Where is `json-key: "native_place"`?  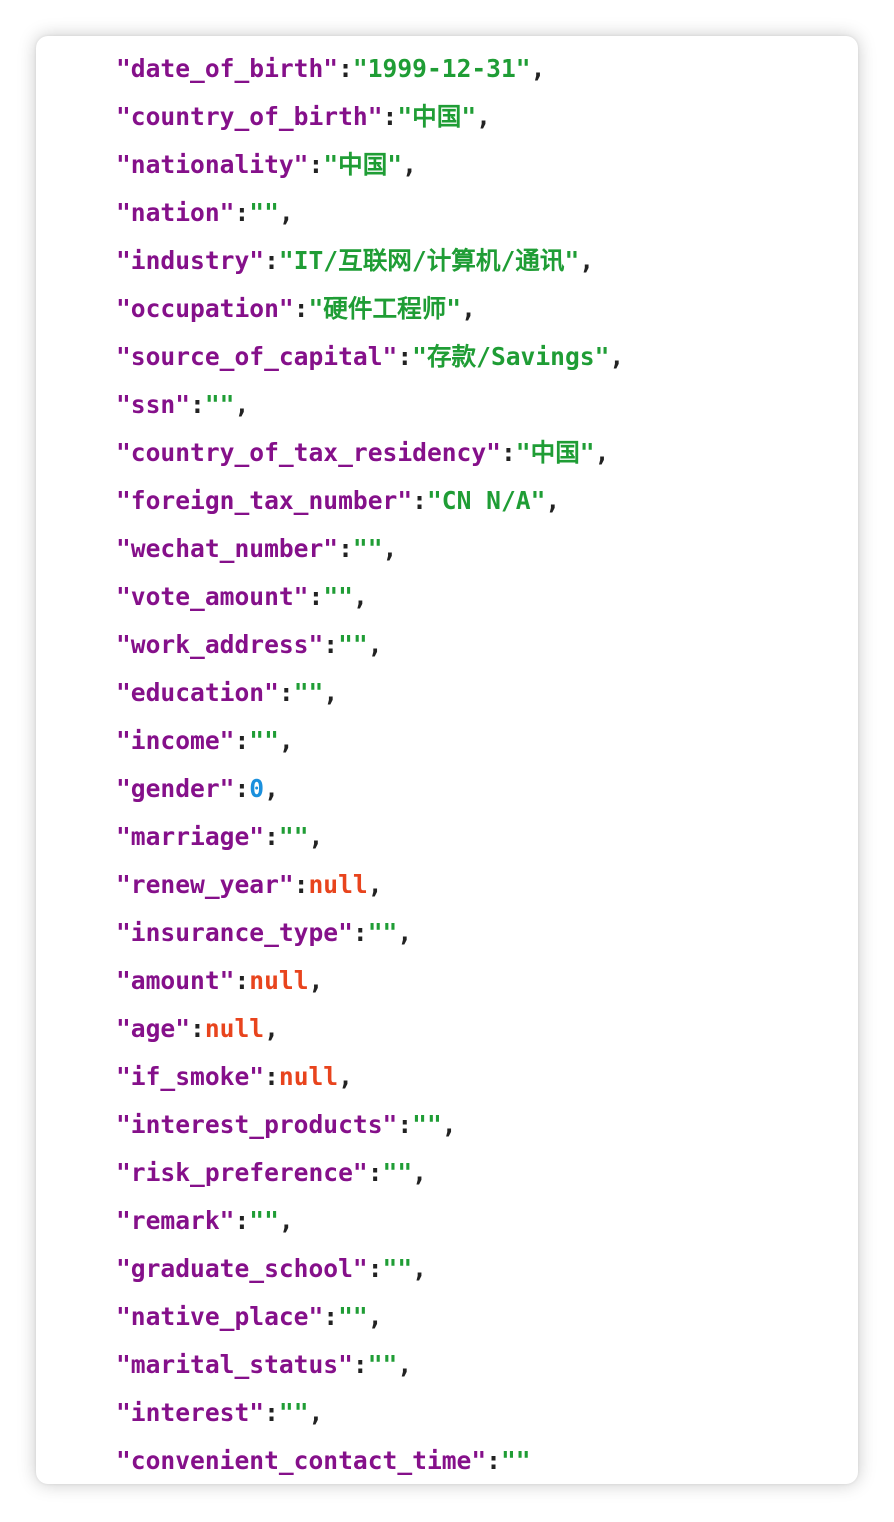 json-key: "native_place" is located at coordinates (220, 1316).